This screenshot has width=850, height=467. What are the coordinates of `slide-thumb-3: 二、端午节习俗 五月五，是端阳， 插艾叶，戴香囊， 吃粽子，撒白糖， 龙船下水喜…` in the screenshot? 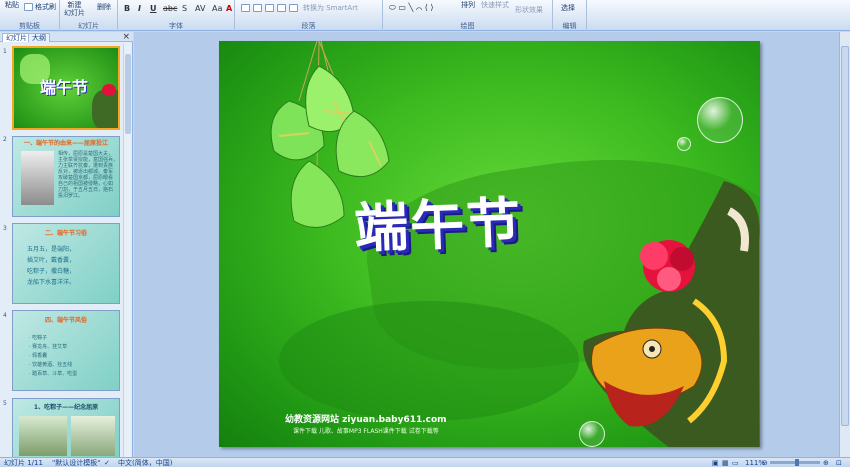 It's located at (66, 263).